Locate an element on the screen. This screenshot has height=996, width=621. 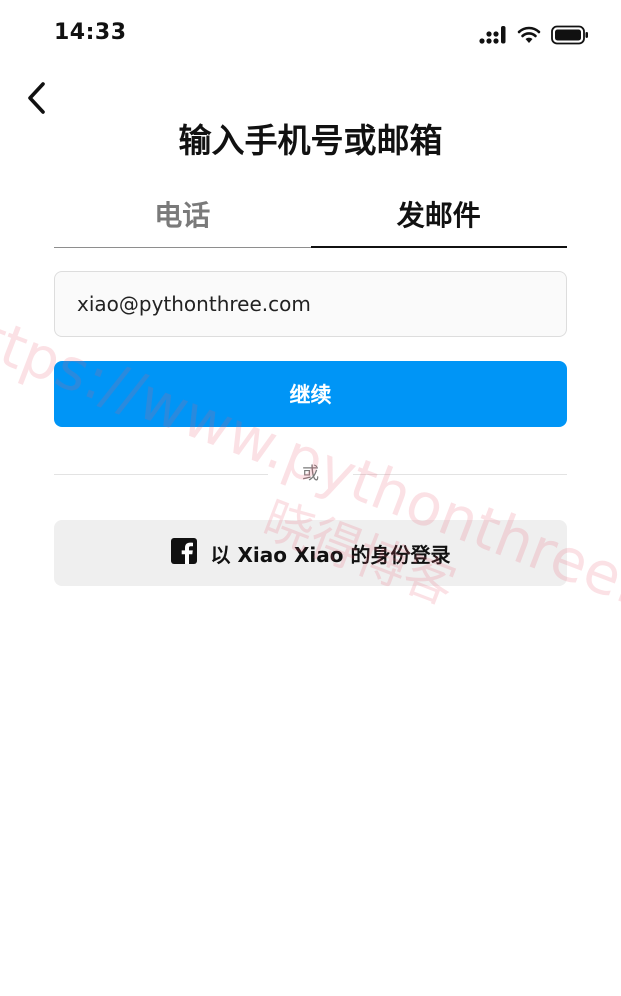
contact-method-tabs: 电话 发邮件 is located at coordinates (310, 219).